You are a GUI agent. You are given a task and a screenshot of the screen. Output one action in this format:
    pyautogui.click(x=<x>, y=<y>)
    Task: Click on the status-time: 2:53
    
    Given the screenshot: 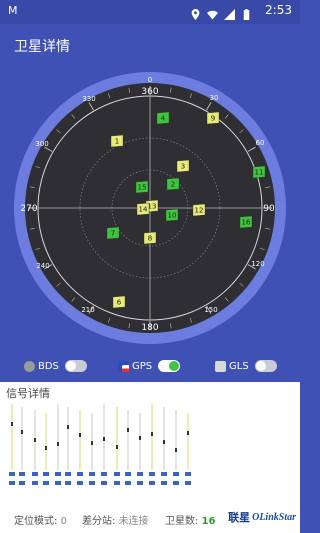 What is the action you would take?
    pyautogui.click(x=278, y=10)
    